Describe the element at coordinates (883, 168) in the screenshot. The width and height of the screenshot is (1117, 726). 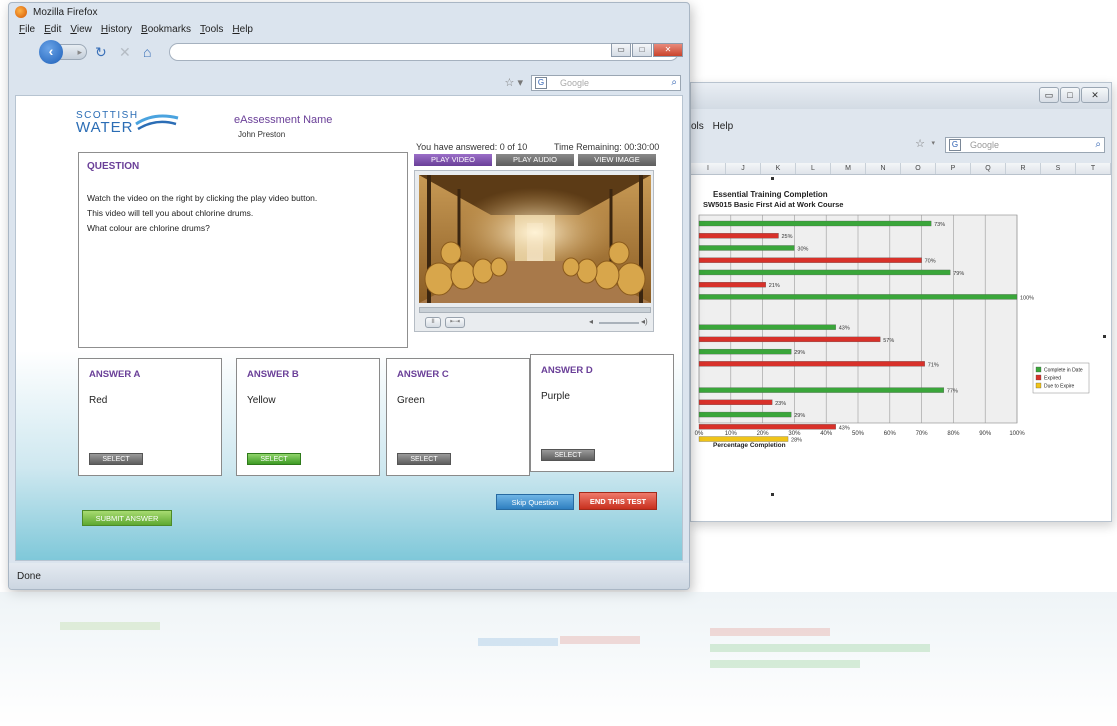
I see `column-header: N` at that location.